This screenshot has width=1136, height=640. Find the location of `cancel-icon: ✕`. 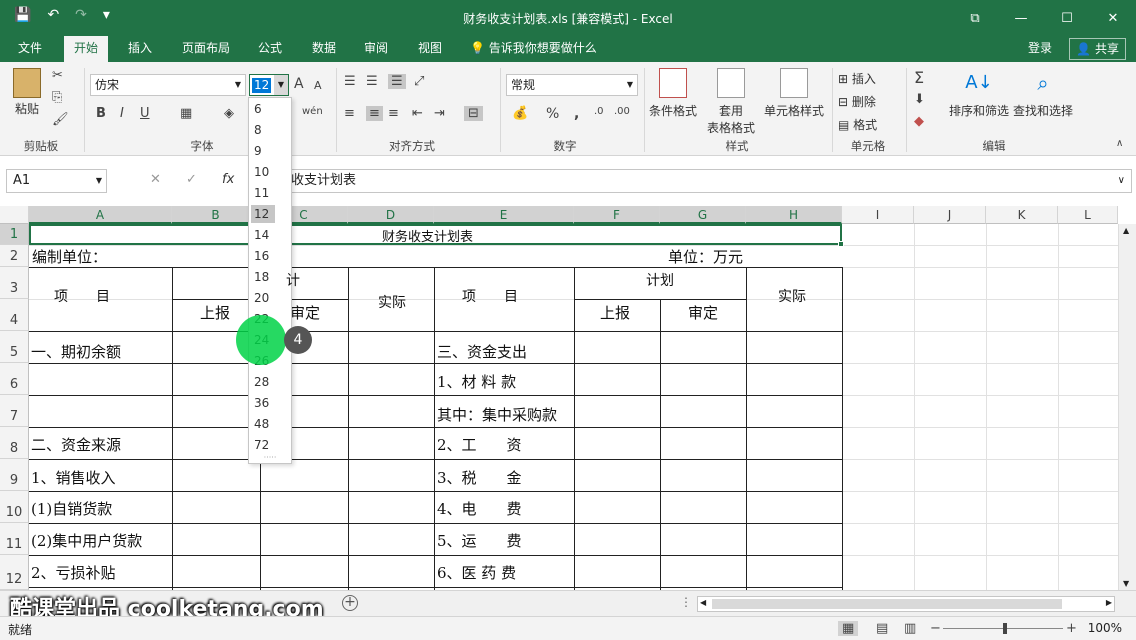

cancel-icon: ✕ is located at coordinates (155, 179).